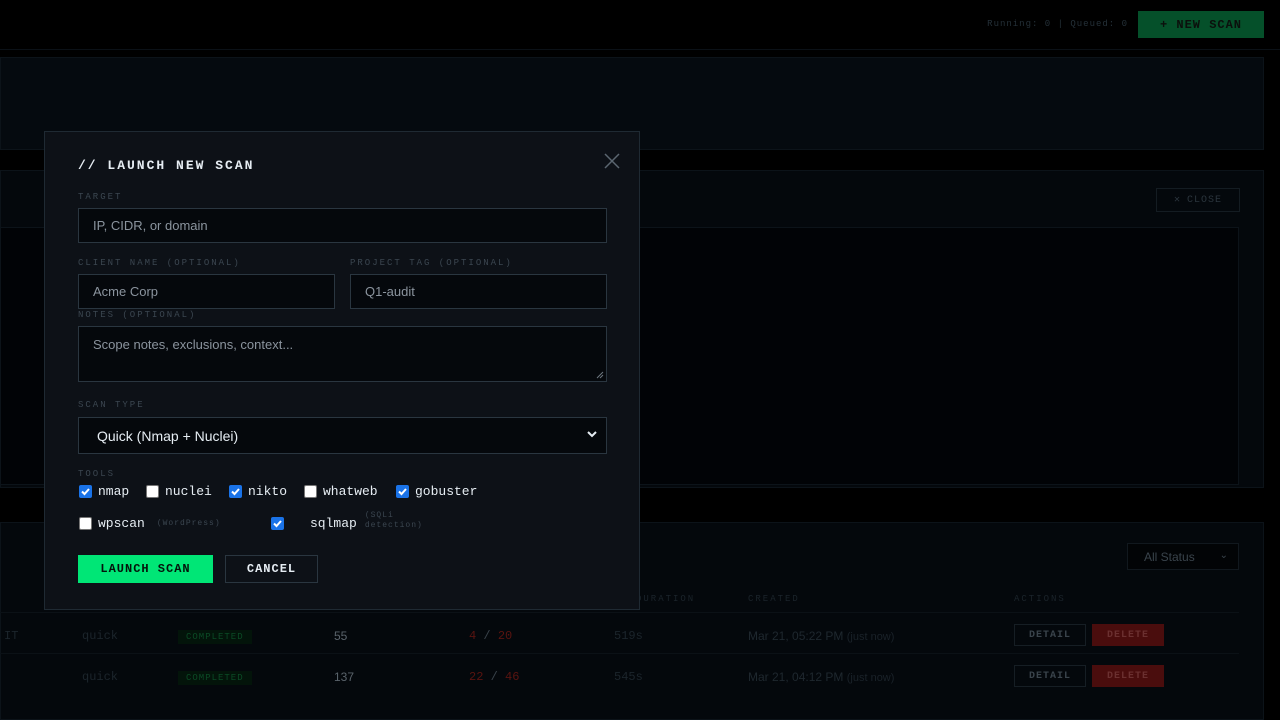  Describe the element at coordinates (333, 523) in the screenshot. I see `tool-label: sqlmap` at that location.